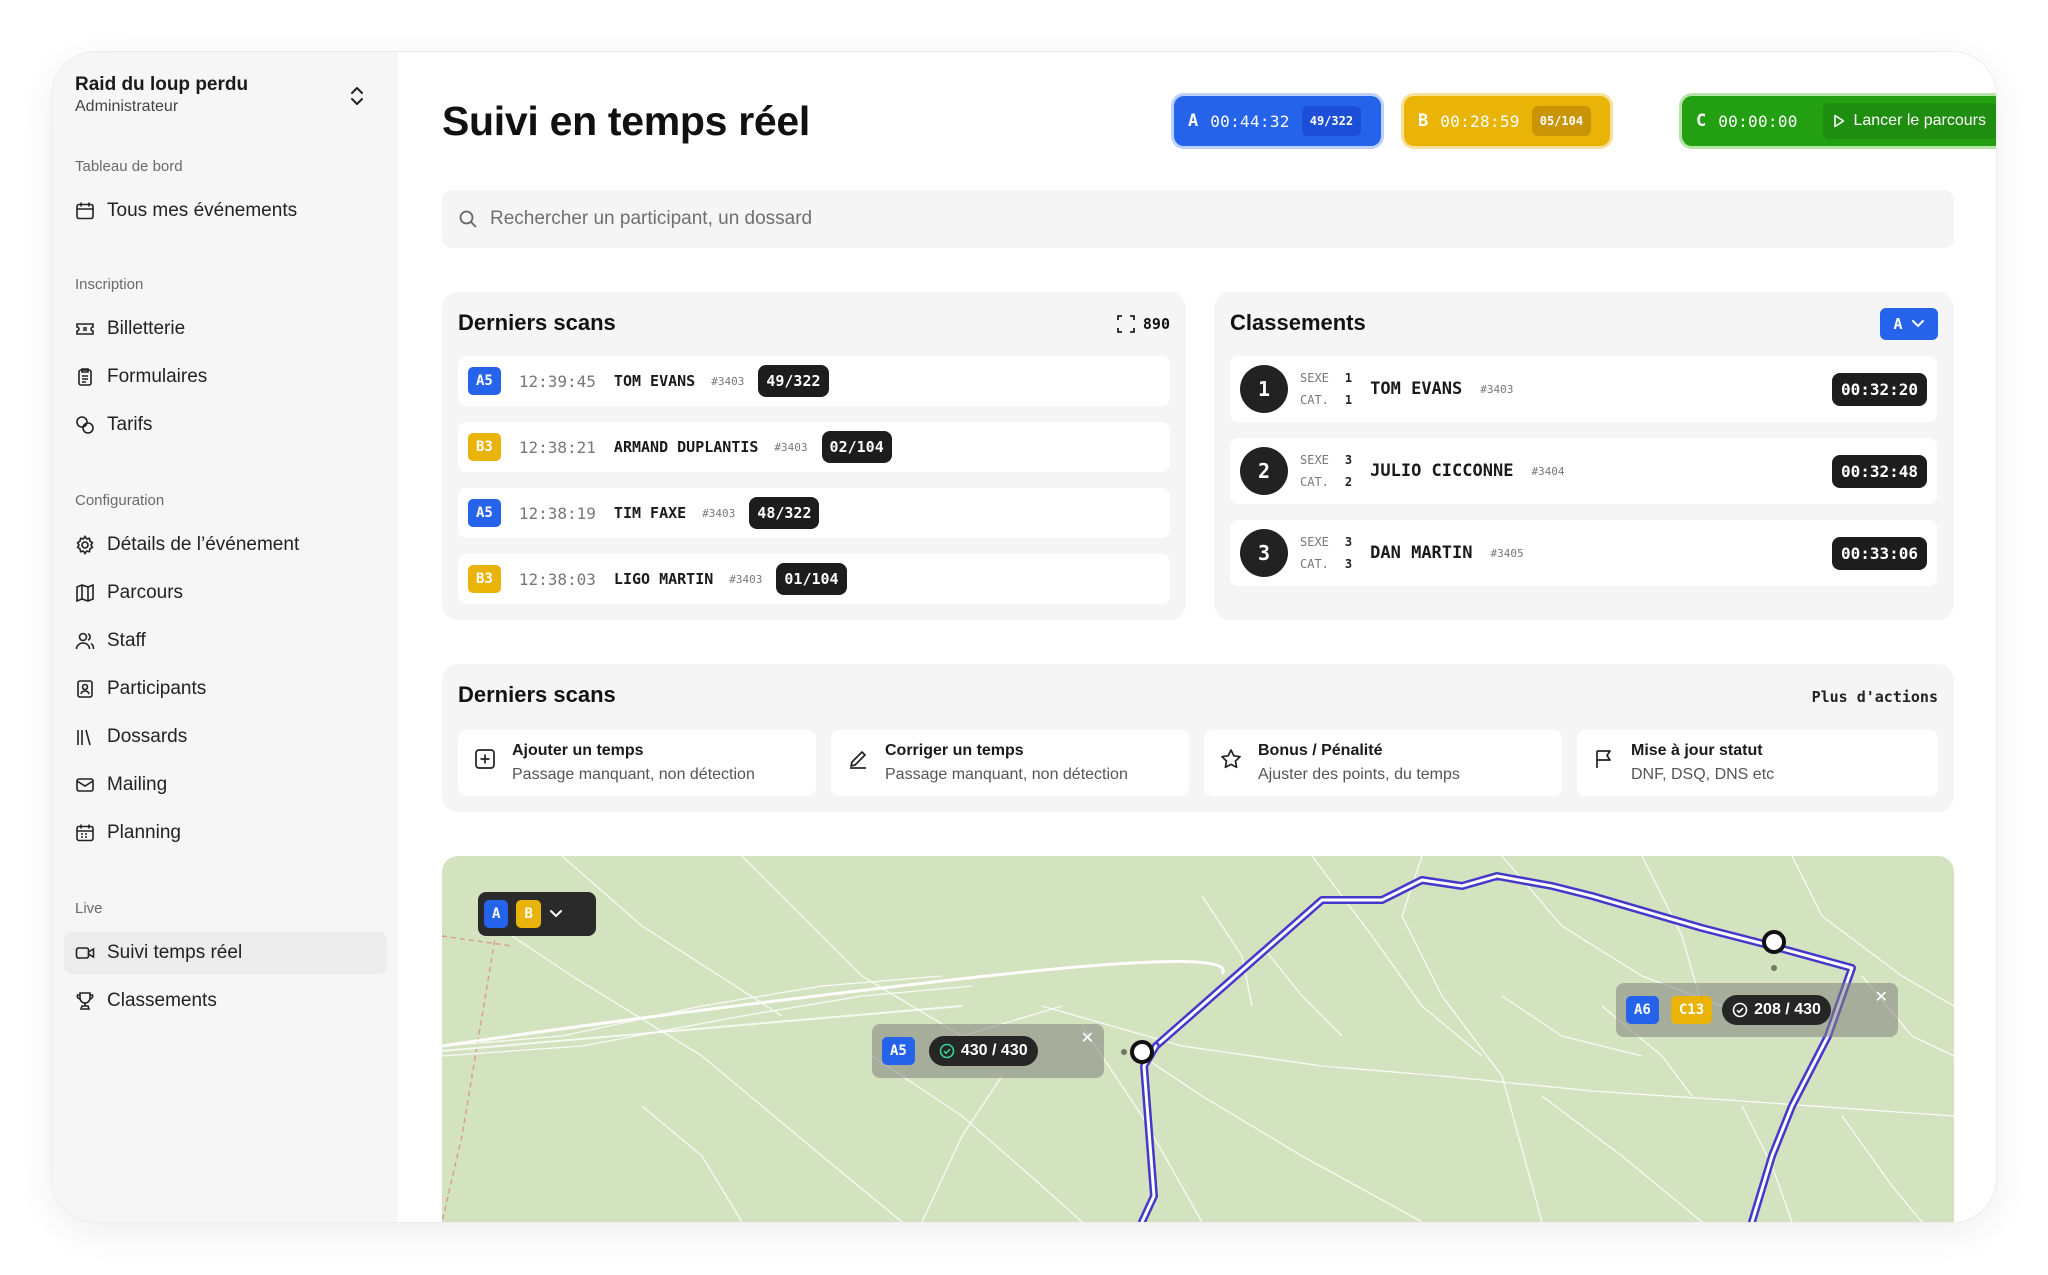 The width and height of the screenshot is (2048, 1275). Describe the element at coordinates (1348, 378) in the screenshot. I see `sexe-rank: 1` at that location.